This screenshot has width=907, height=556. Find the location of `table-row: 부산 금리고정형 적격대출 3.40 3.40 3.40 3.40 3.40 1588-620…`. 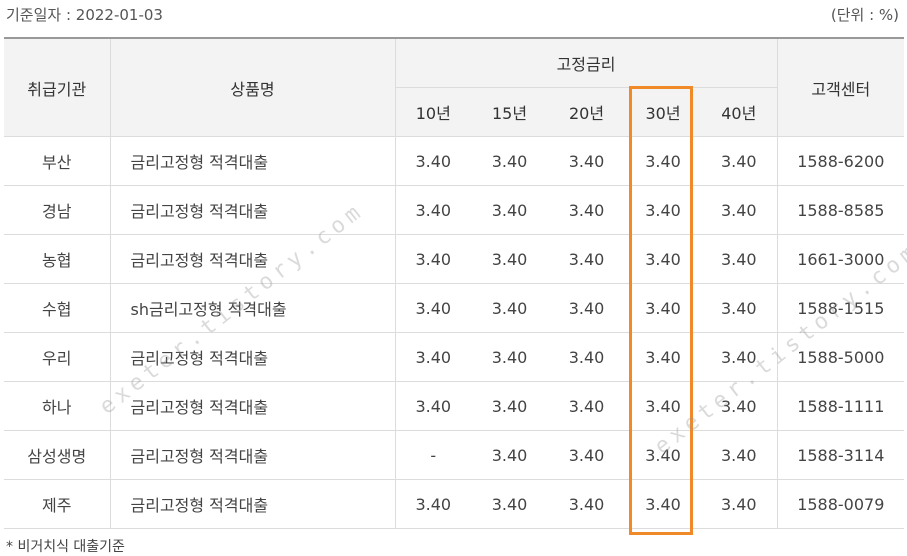

table-row: 부산 금리고정형 적격대출 3.40 3.40 3.40 3.40 3.40 1588-620… is located at coordinates (454, 161).